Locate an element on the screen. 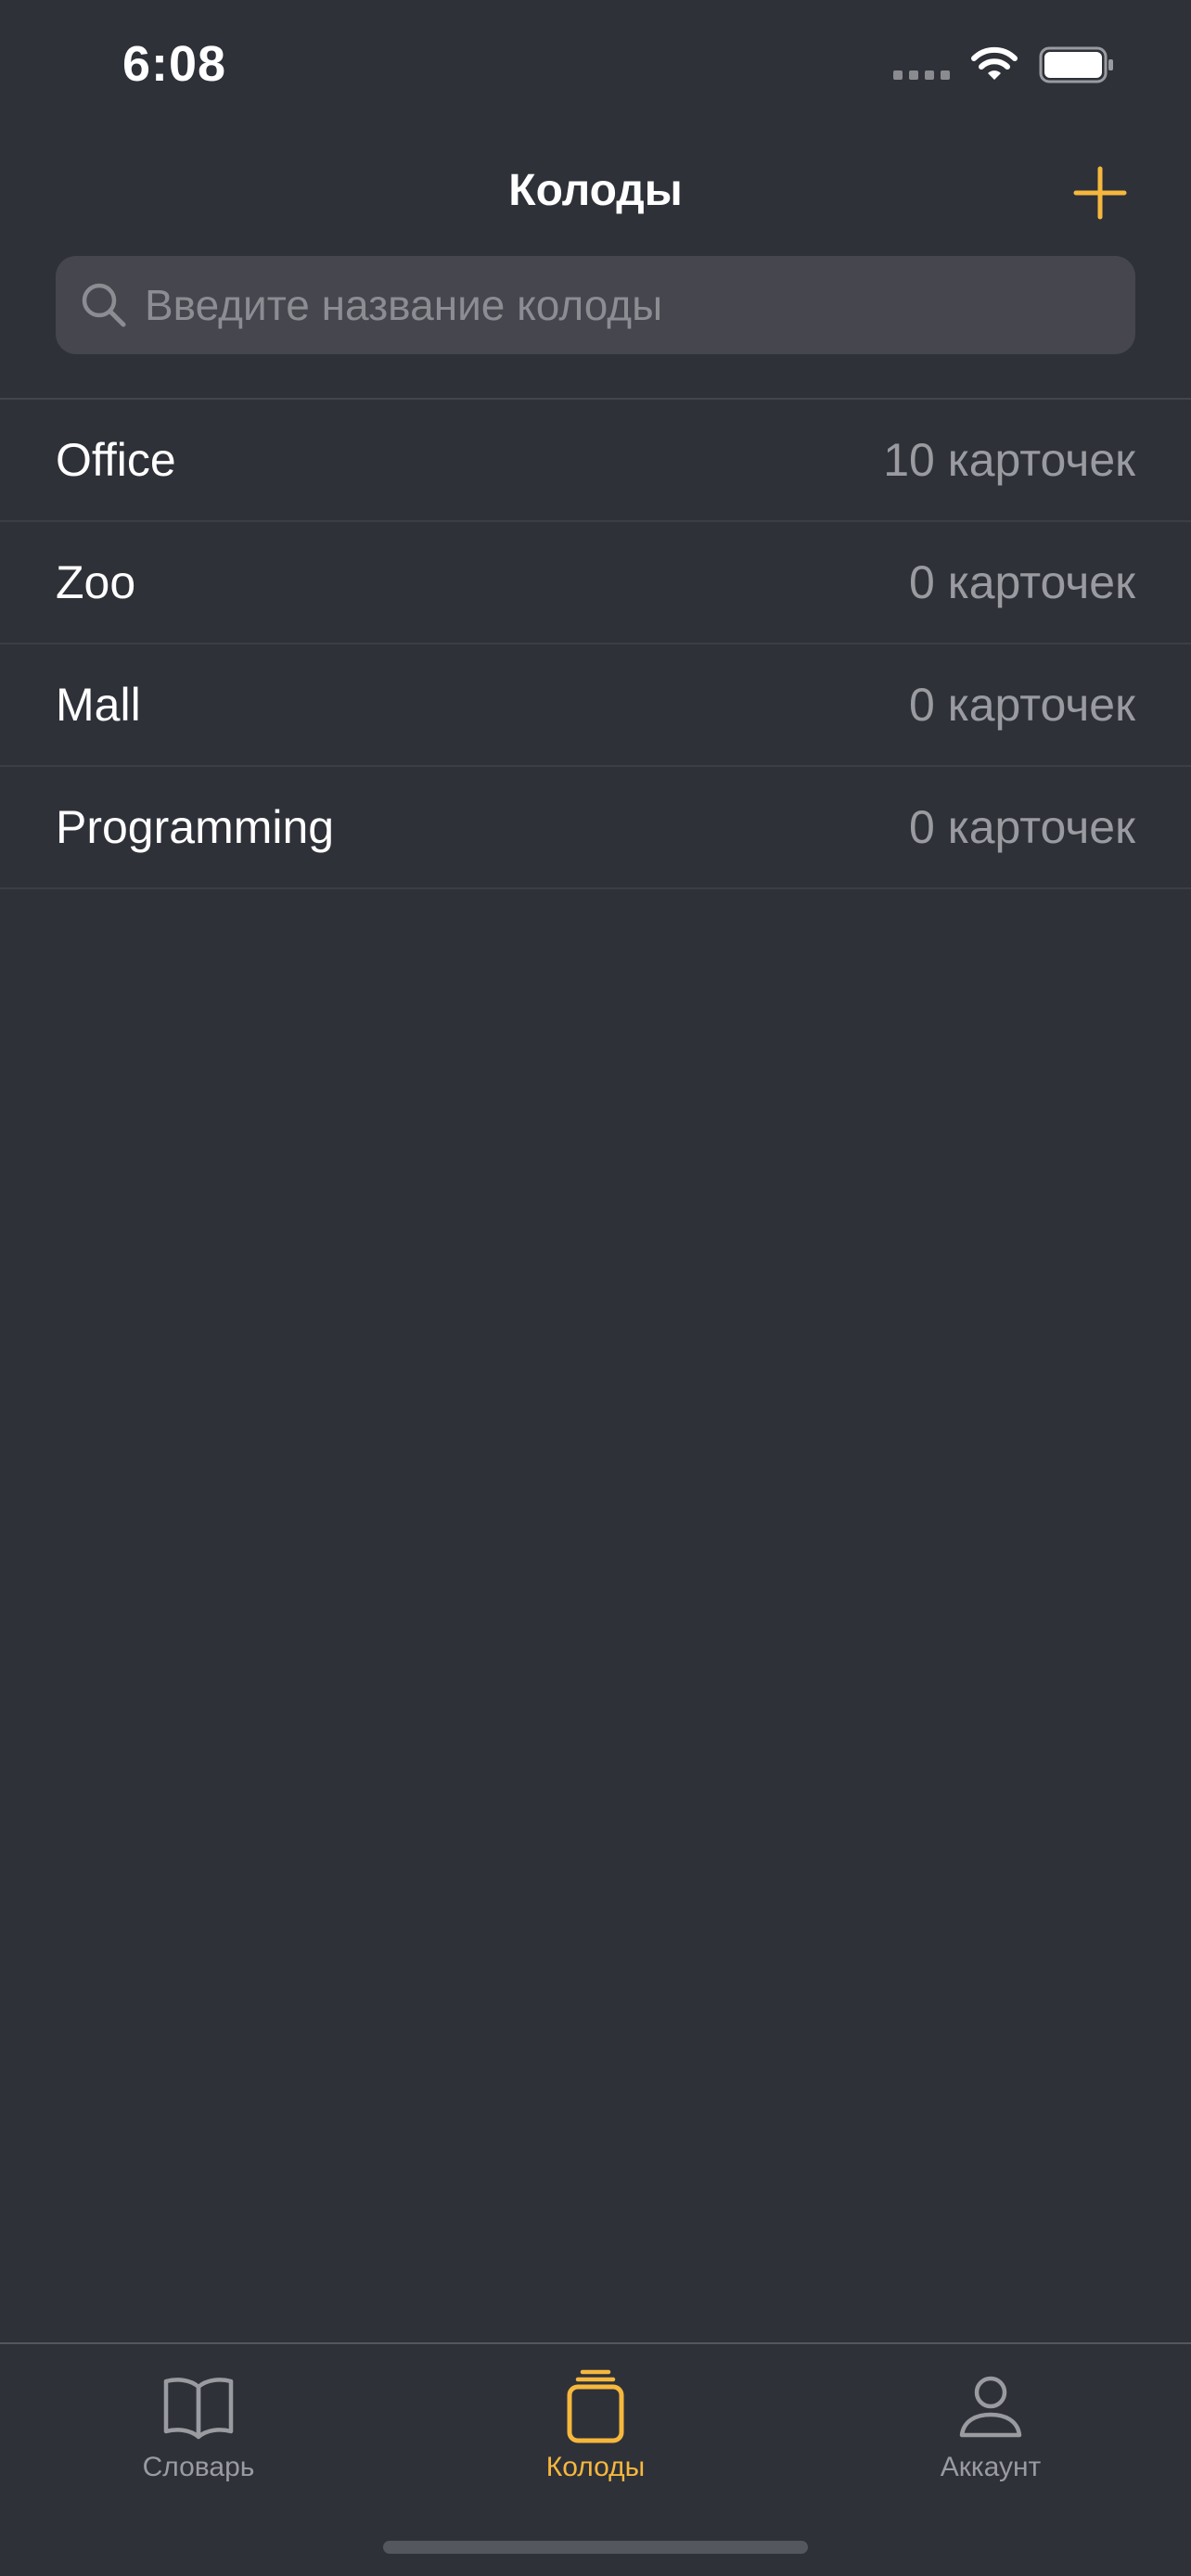 This screenshot has height=2576, width=1191. tab-label: Словарь is located at coordinates (198, 2467).